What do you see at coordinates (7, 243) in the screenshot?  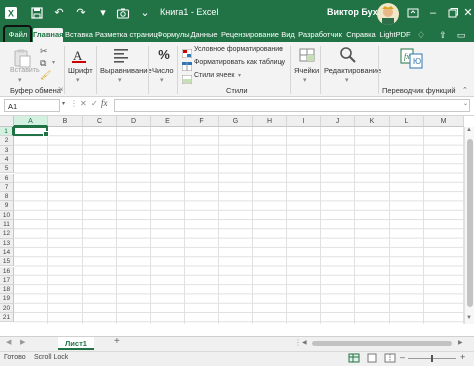 I see `row-header: 13` at bounding box center [7, 243].